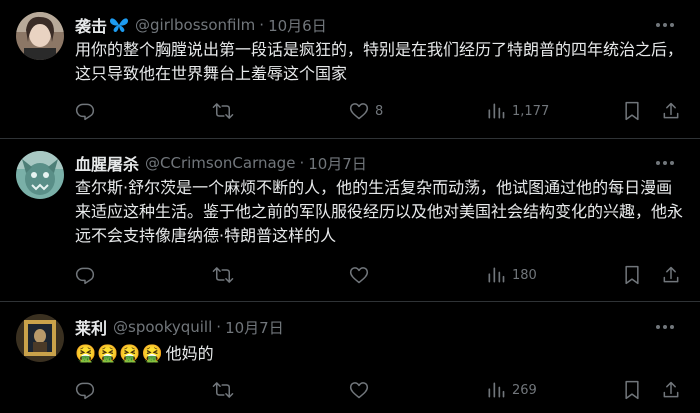 The height and width of the screenshot is (413, 700). I want to click on butterfly-icon, so click(119, 25).